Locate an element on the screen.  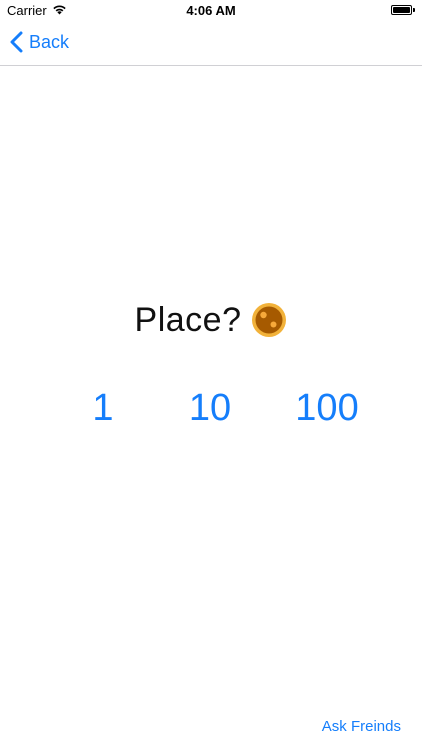
navigation-bar: Back is located at coordinates (211, 44).